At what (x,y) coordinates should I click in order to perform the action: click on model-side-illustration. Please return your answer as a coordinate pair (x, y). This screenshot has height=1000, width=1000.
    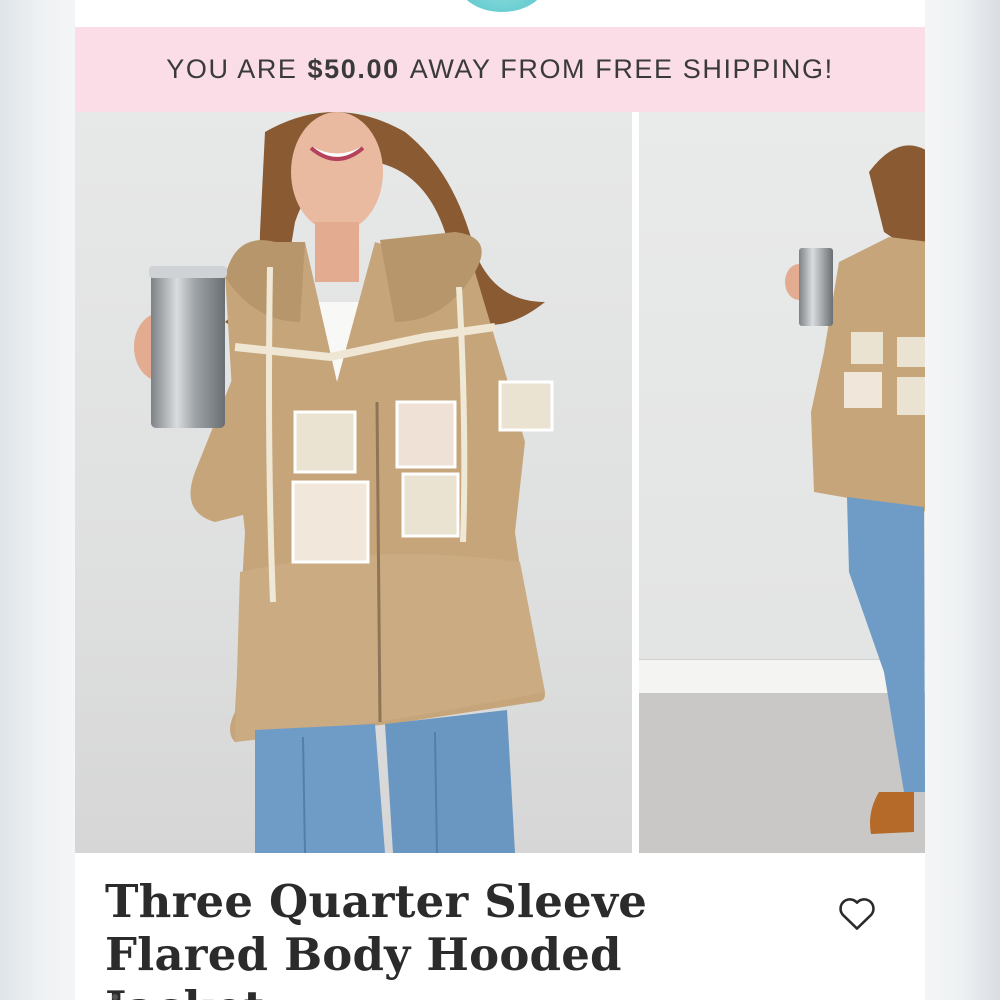
    Looking at the image, I should click on (855, 489).